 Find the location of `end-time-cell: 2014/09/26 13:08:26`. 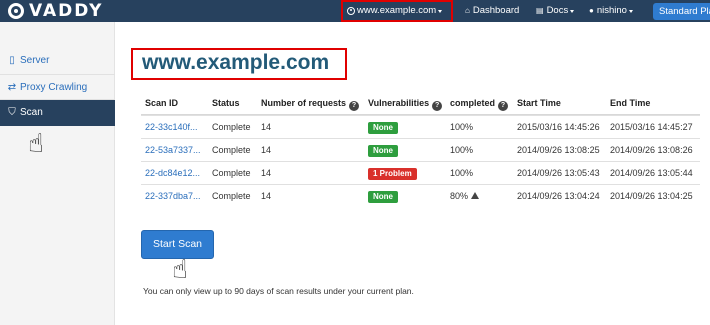

end-time-cell: 2014/09/26 13:08:26 is located at coordinates (651, 150).